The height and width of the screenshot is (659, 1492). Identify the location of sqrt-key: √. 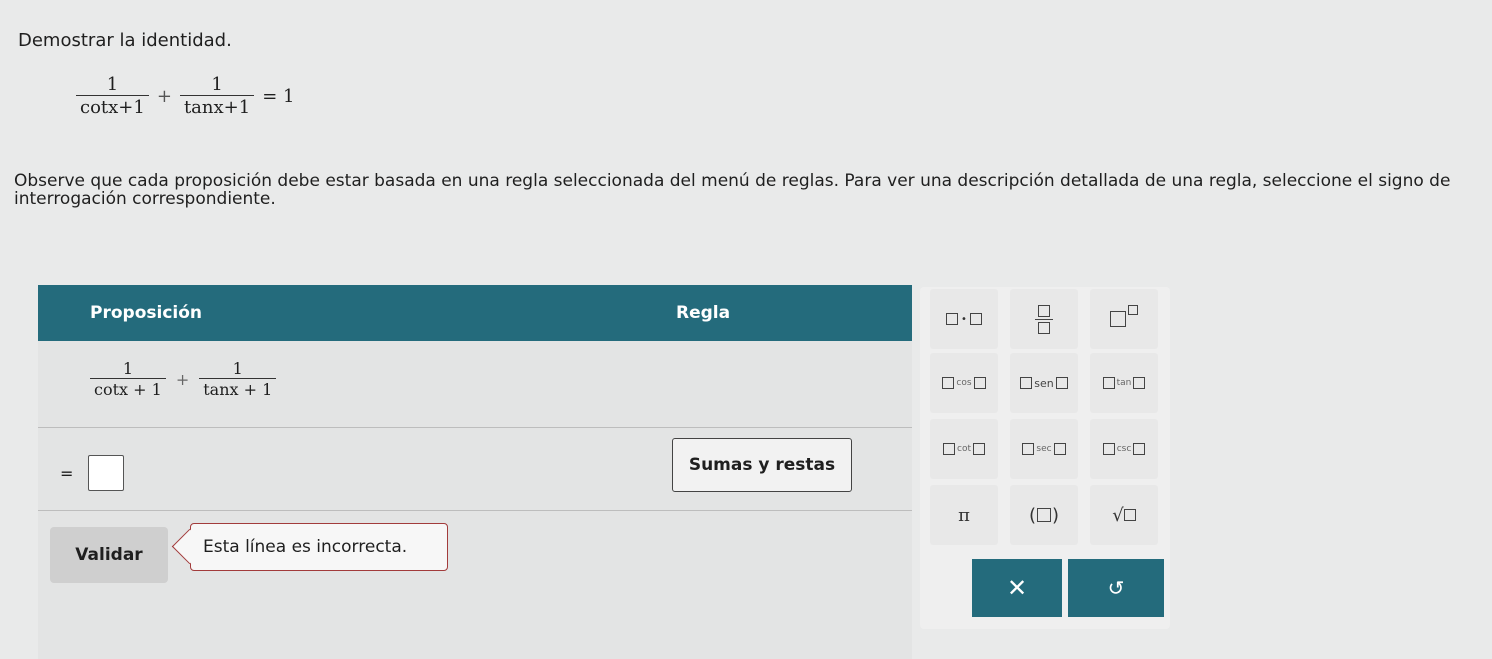
(1124, 515).